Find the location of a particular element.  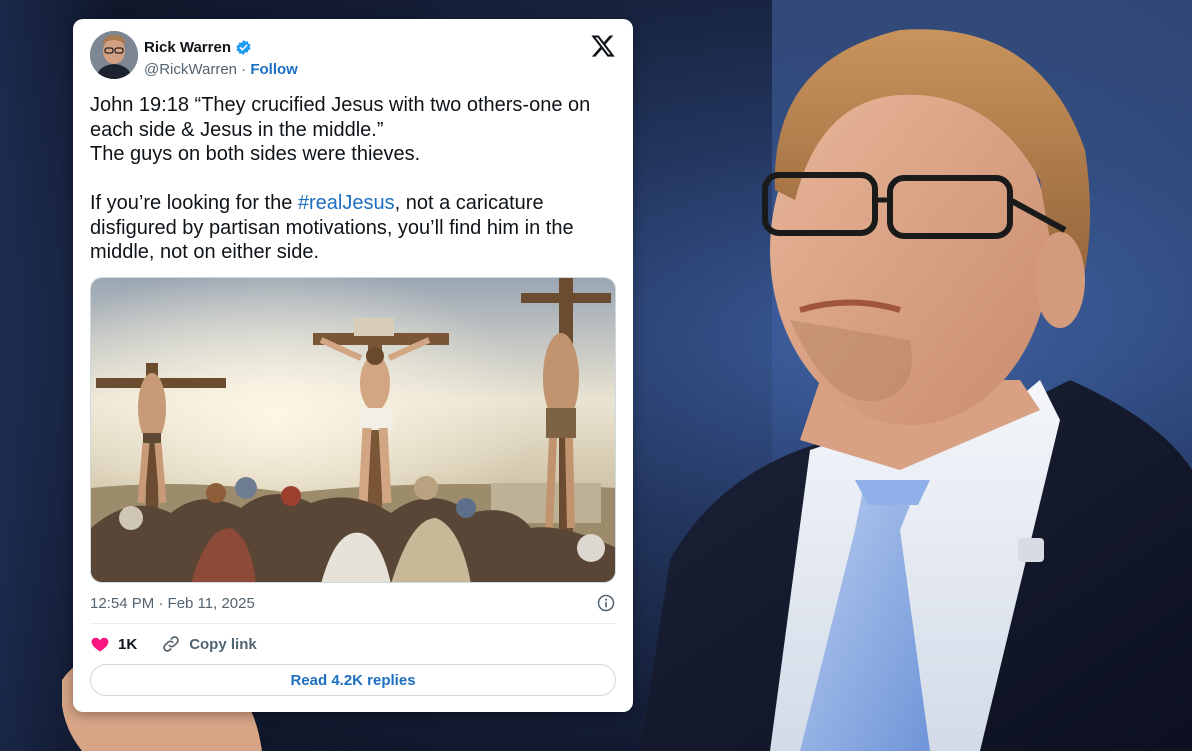

avatar-image is located at coordinates (114, 55).